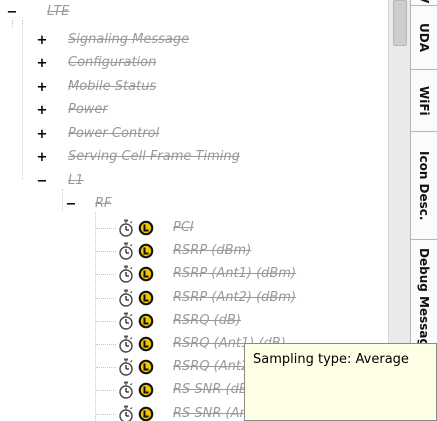 The image size is (437, 421). What do you see at coordinates (213, 390) in the screenshot?
I see `tree-leaf-label: RS SNR (dB)` at bounding box center [213, 390].